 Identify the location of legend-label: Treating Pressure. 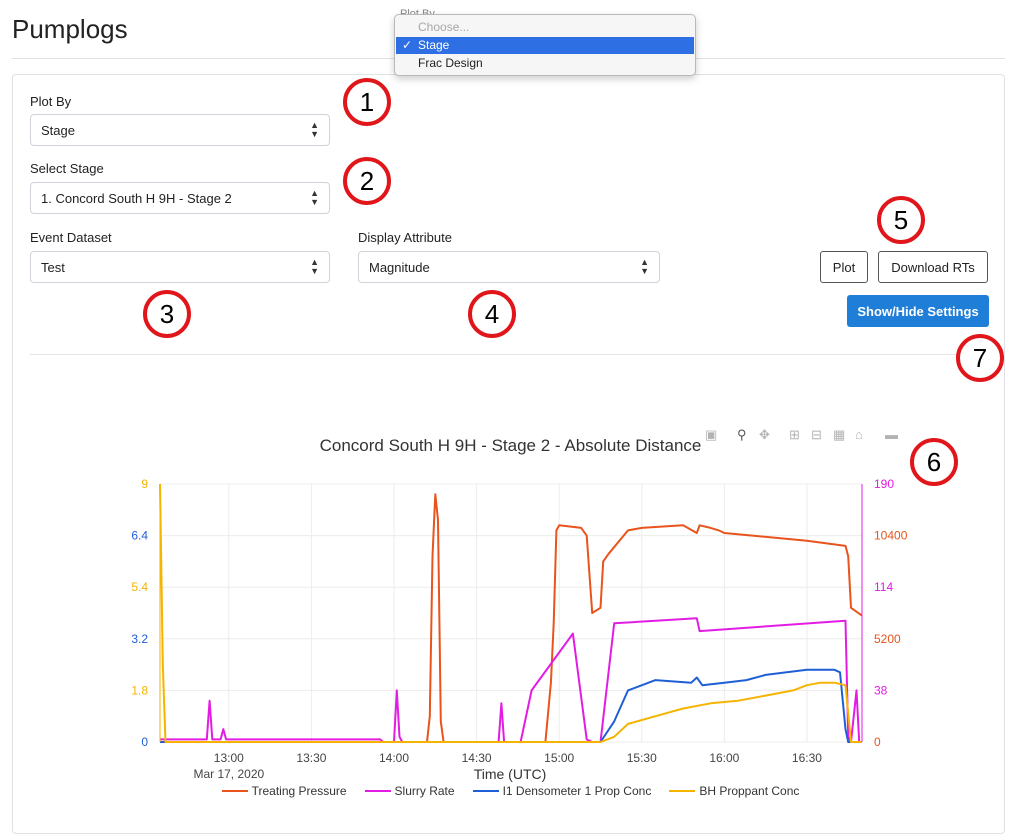
(299, 791).